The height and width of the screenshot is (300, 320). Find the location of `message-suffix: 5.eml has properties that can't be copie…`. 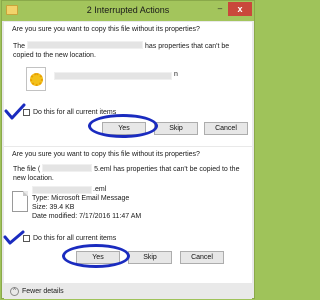

message-suffix: 5.eml has properties that can't be copie… is located at coordinates (167, 169).